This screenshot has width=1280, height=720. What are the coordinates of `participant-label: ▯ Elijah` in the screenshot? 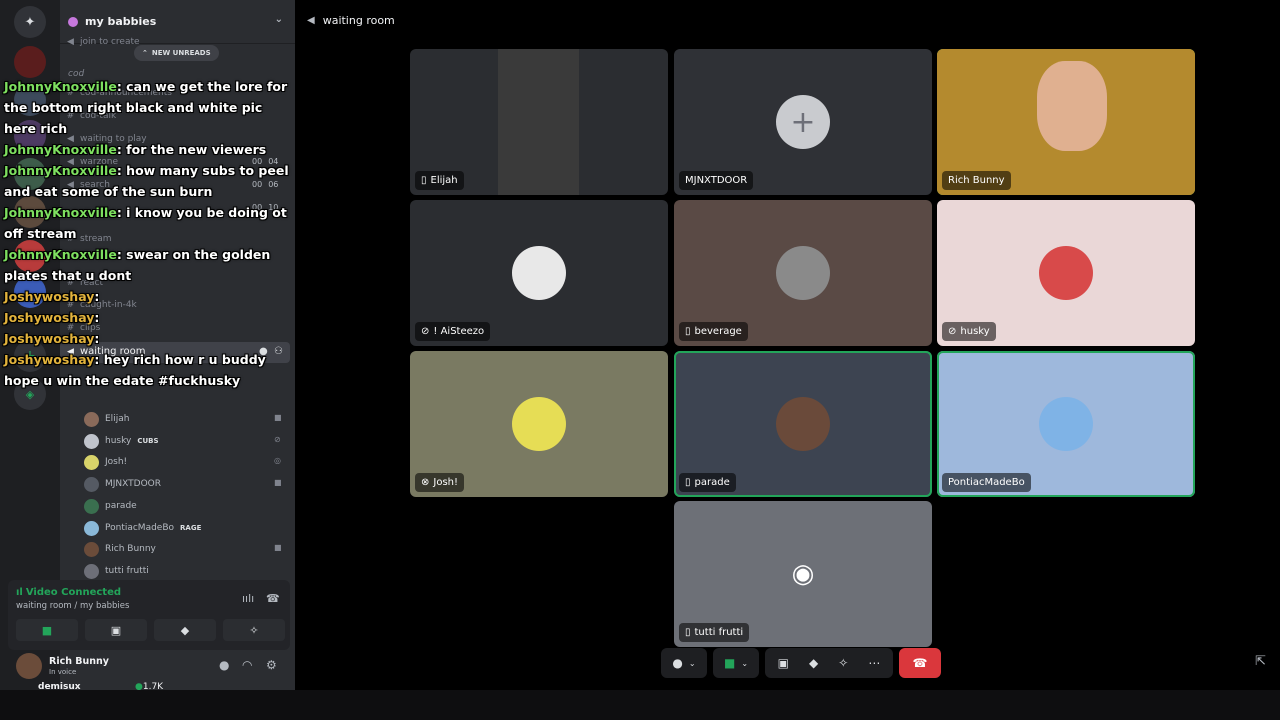 It's located at (439, 180).